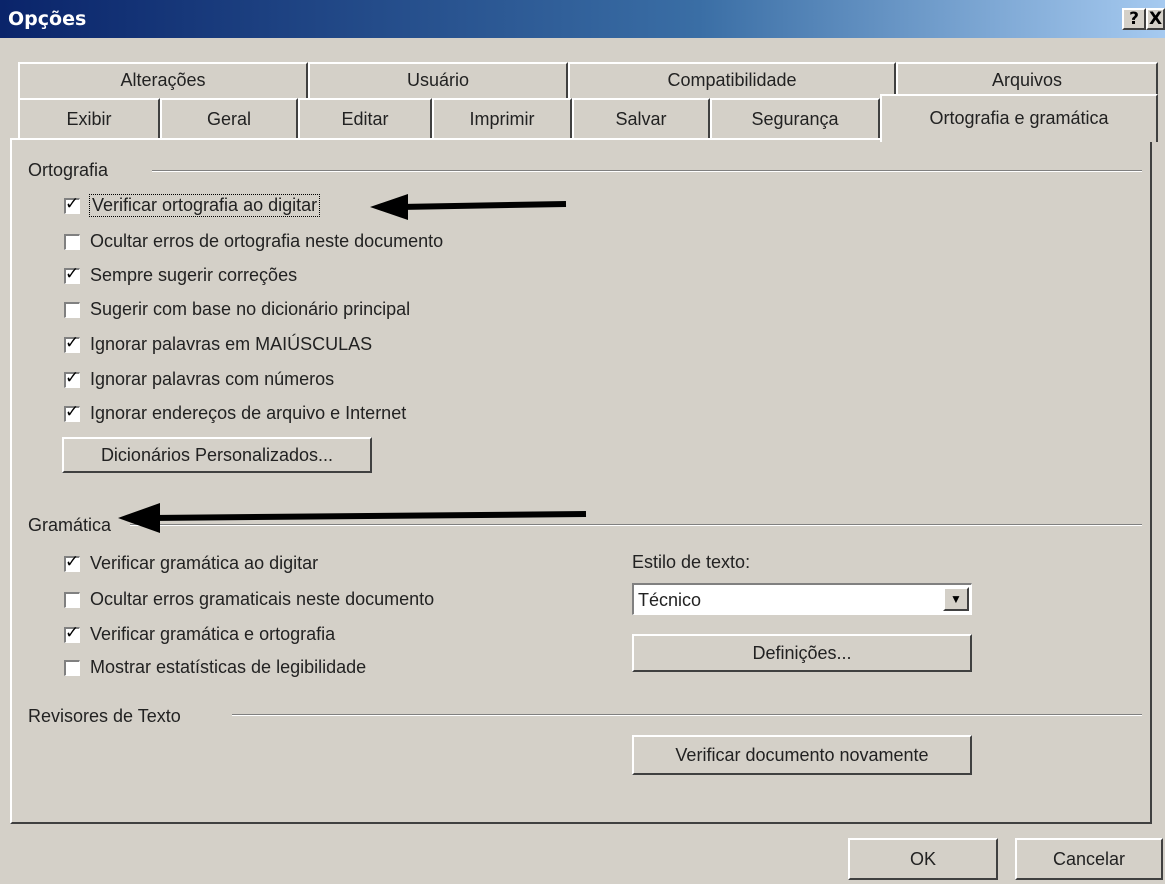 Image resolution: width=1165 pixels, height=884 pixels. I want to click on checkbox-label: Mostrar estatísticas de legibilidade, so click(228, 667).